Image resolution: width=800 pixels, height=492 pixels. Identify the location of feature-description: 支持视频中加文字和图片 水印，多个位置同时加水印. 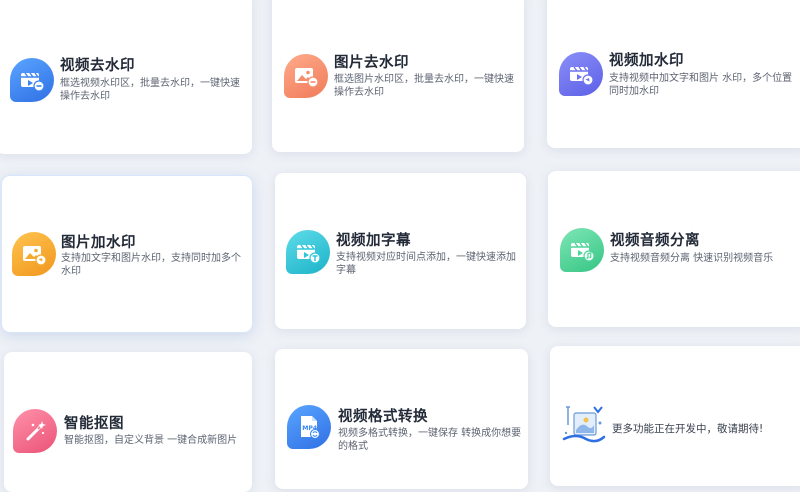
(701, 85).